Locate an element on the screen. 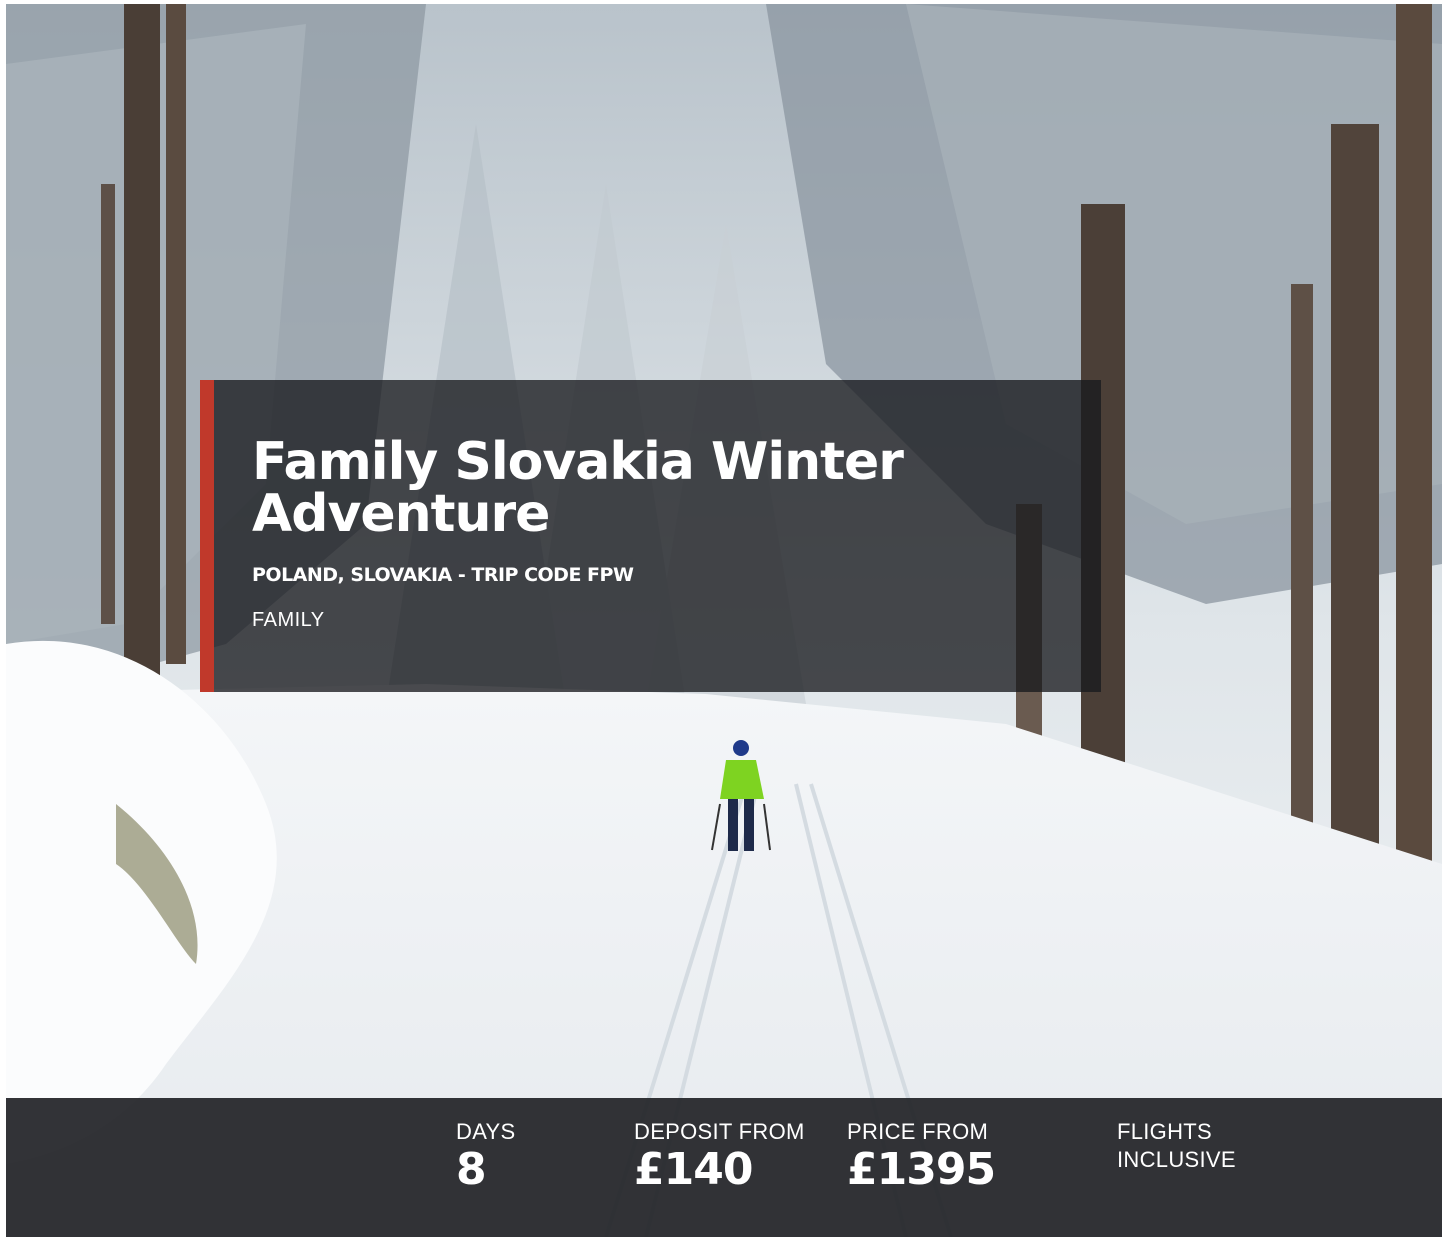 Image resolution: width=1450 pixels, height=1239 pixels. accent-bar is located at coordinates (207, 536).